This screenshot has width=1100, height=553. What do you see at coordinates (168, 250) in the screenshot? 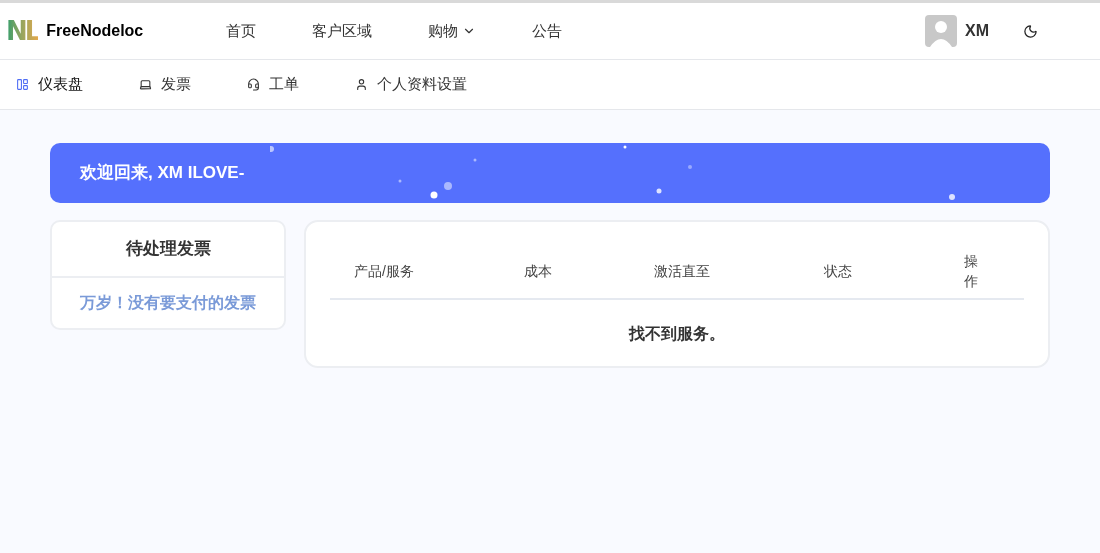
I see `card-title: 待处理发票` at bounding box center [168, 250].